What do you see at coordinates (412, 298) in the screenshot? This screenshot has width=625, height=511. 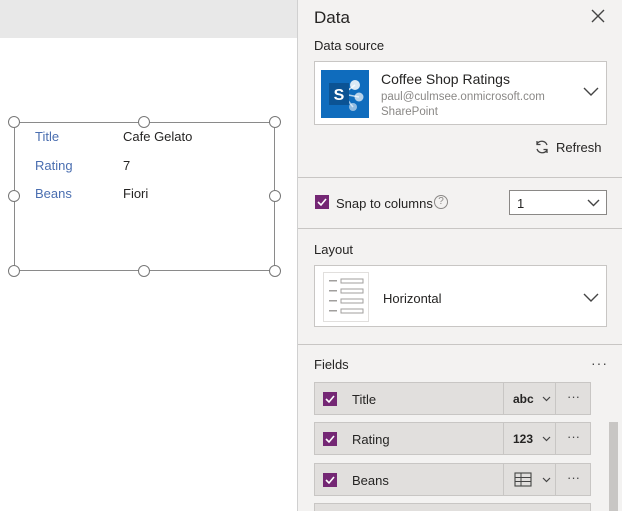 I see `layout-value: Horizontal` at bounding box center [412, 298].